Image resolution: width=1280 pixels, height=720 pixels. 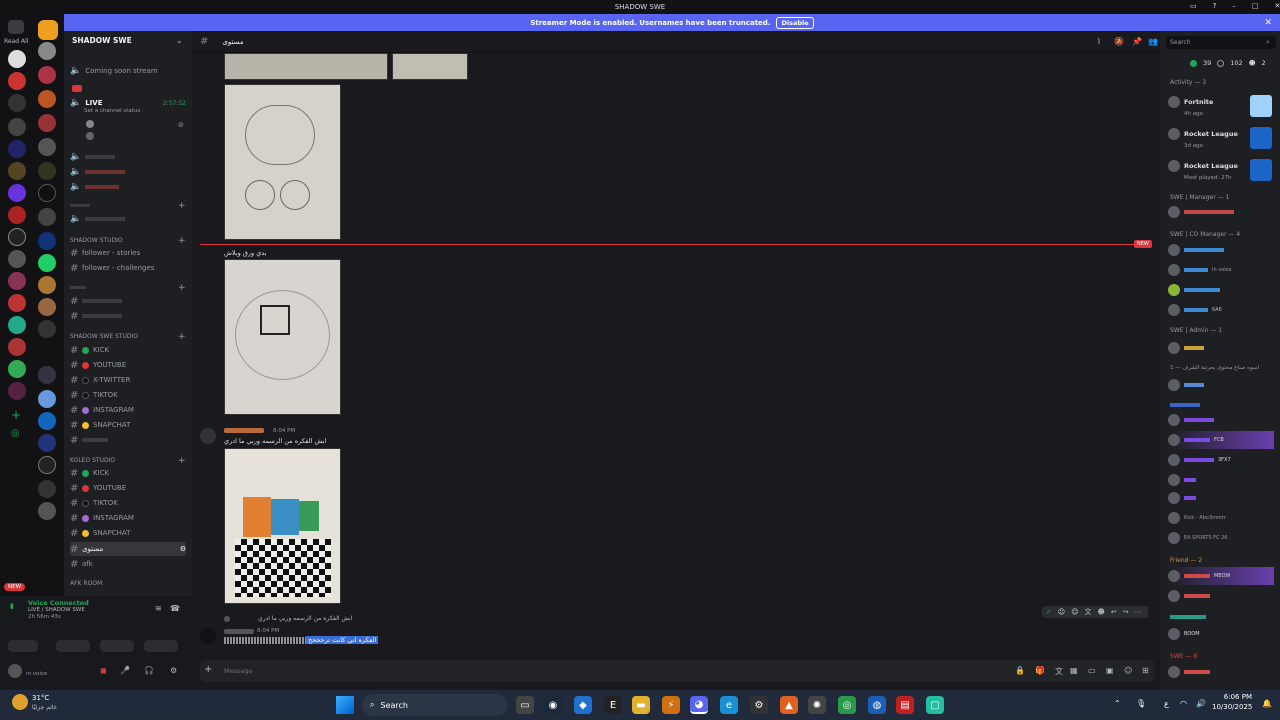 What do you see at coordinates (1221, 634) in the screenshot?
I see `member-item: BOOM` at bounding box center [1221, 634].